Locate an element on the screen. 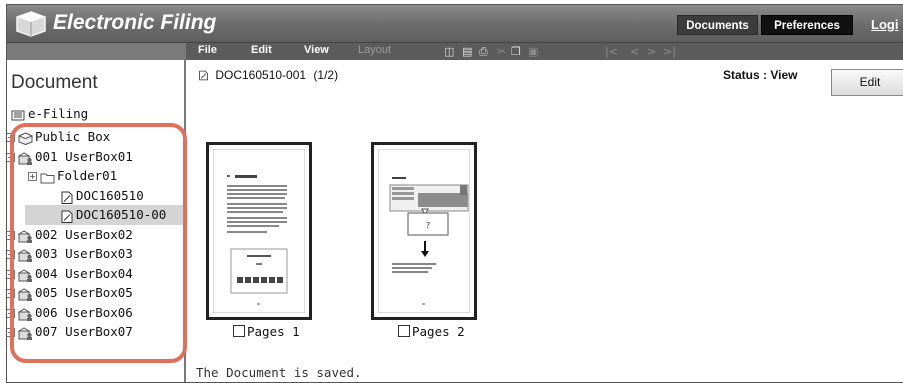 This screenshot has height=383, width=903. tree-item: + Public Box is located at coordinates (59, 137).